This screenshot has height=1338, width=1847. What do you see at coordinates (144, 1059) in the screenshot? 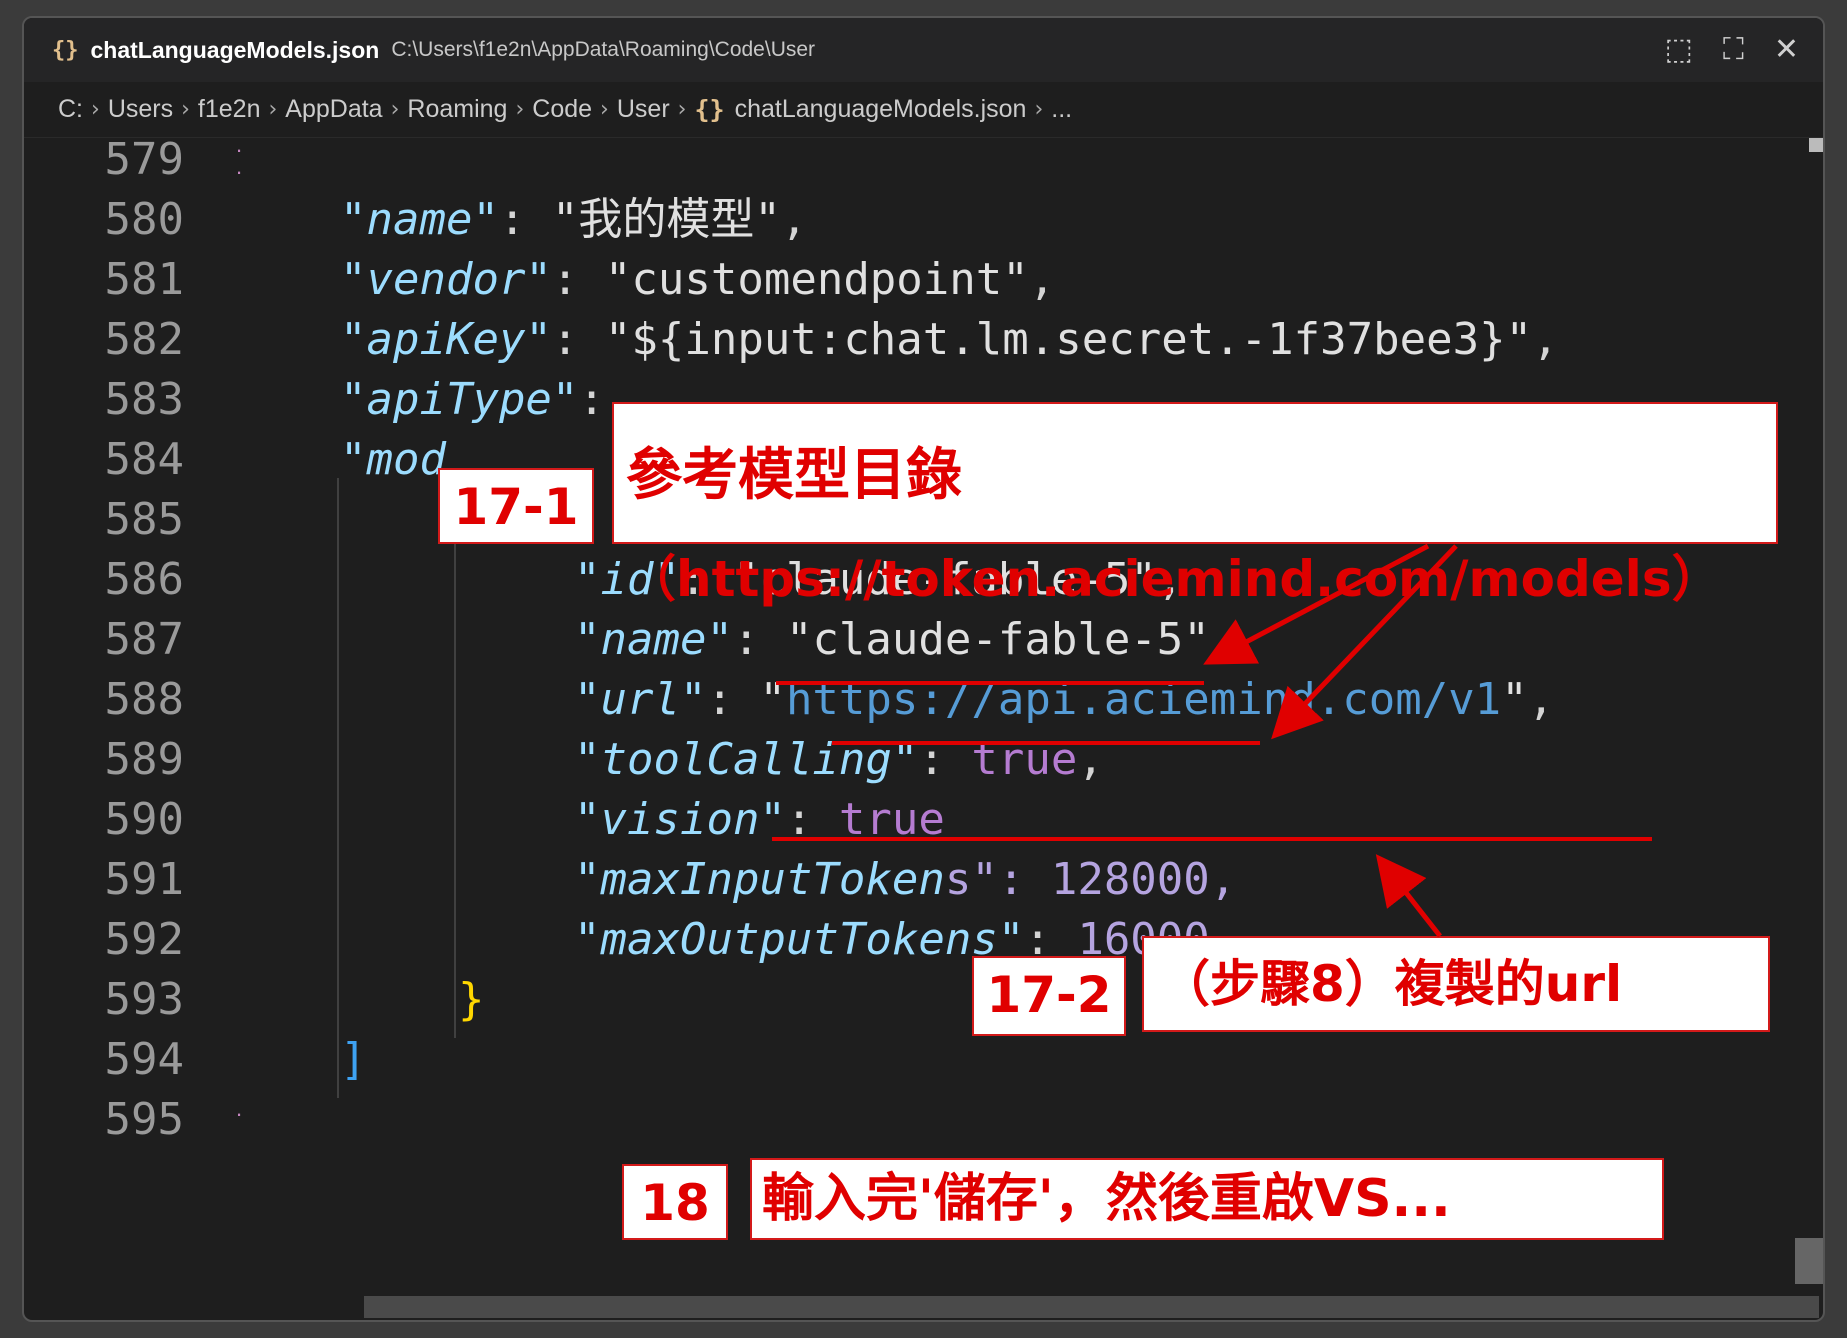
I see `line-number: 594` at bounding box center [144, 1059].